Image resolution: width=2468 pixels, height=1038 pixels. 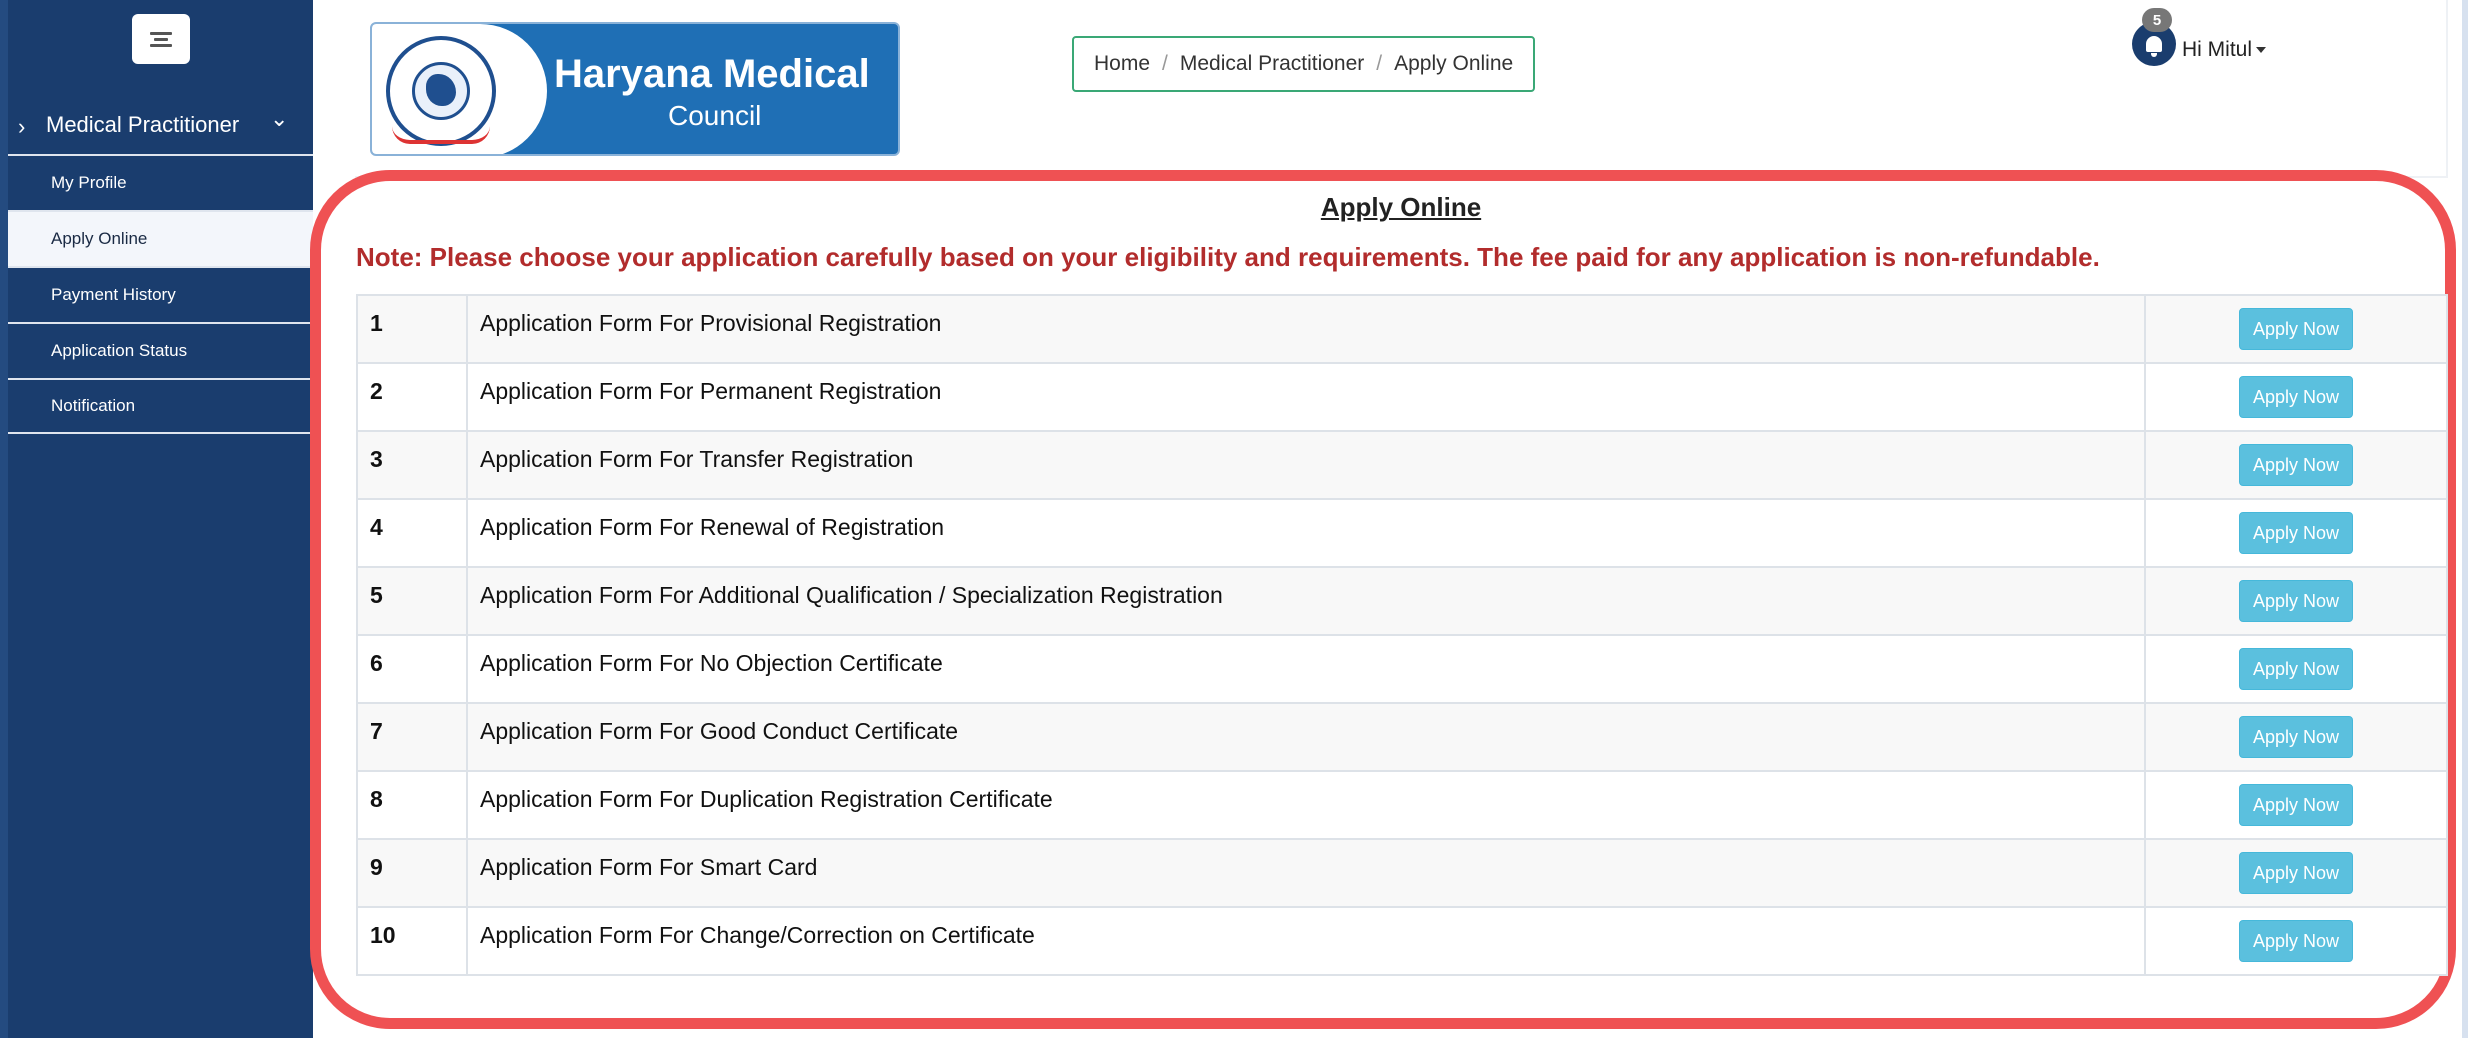 I want to click on application-number: 5, so click(x=412, y=601).